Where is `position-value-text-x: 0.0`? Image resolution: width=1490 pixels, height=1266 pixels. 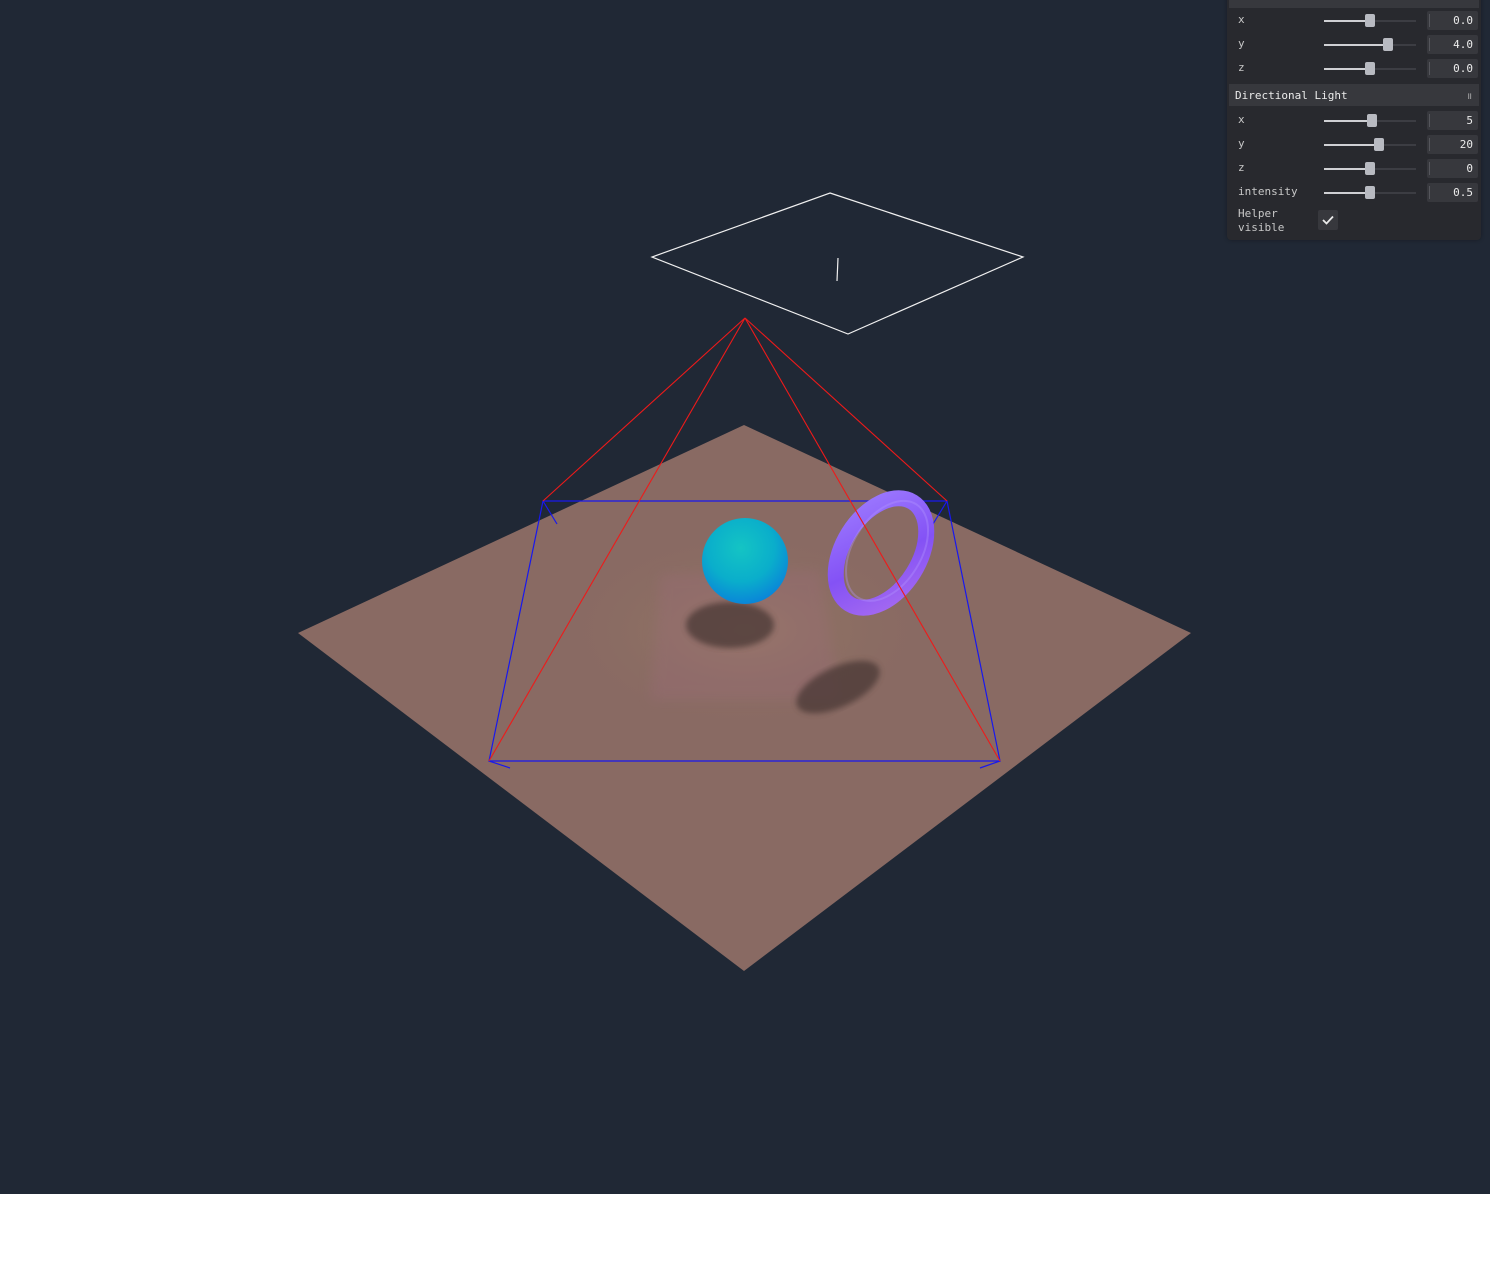 position-value-text-x: 0.0 is located at coordinates (1463, 20).